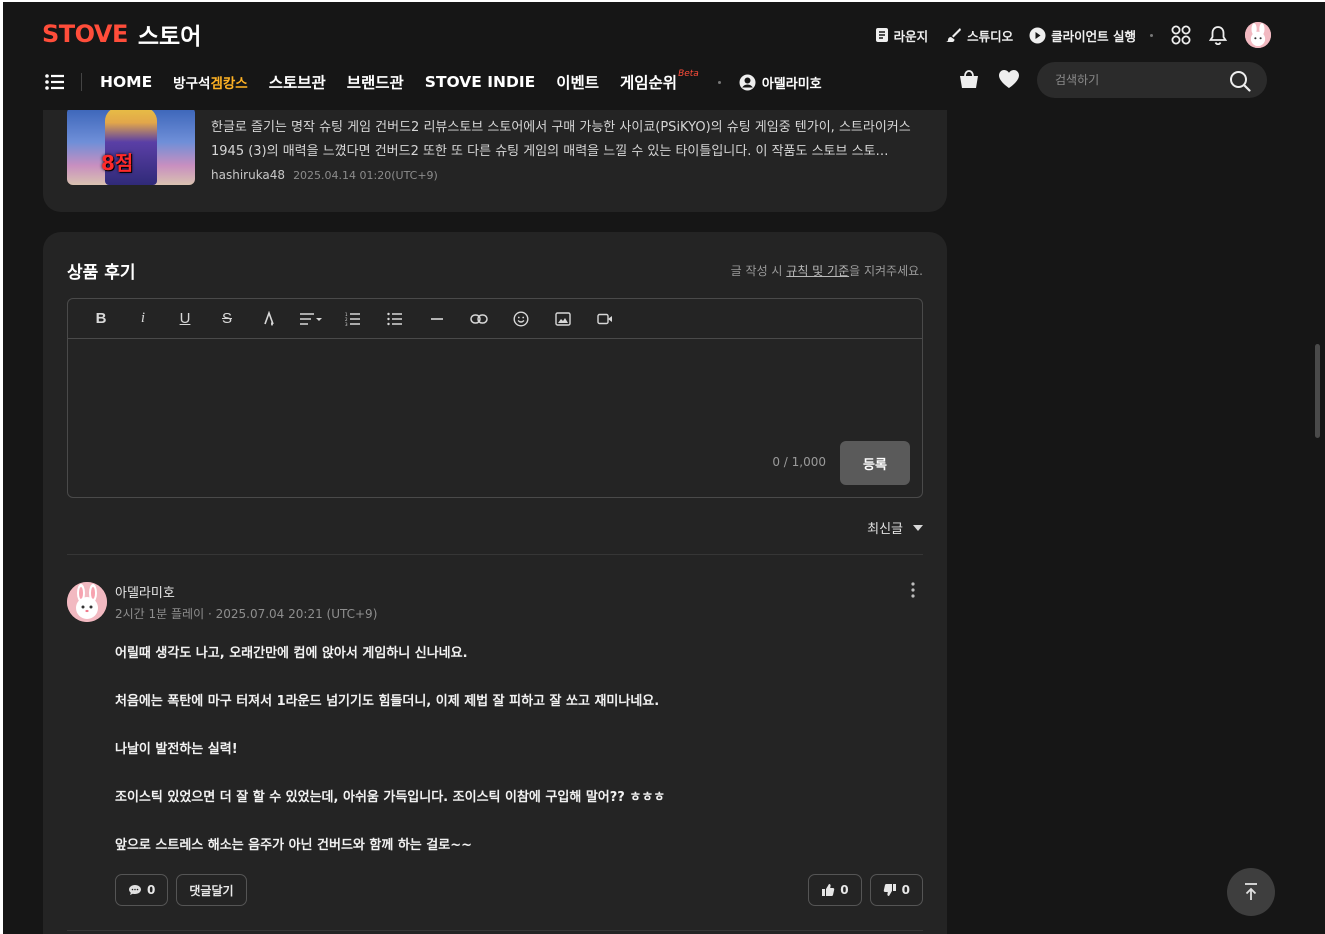 Image resolution: width=1325 pixels, height=934 pixels. I want to click on more-options-button, so click(913, 592).